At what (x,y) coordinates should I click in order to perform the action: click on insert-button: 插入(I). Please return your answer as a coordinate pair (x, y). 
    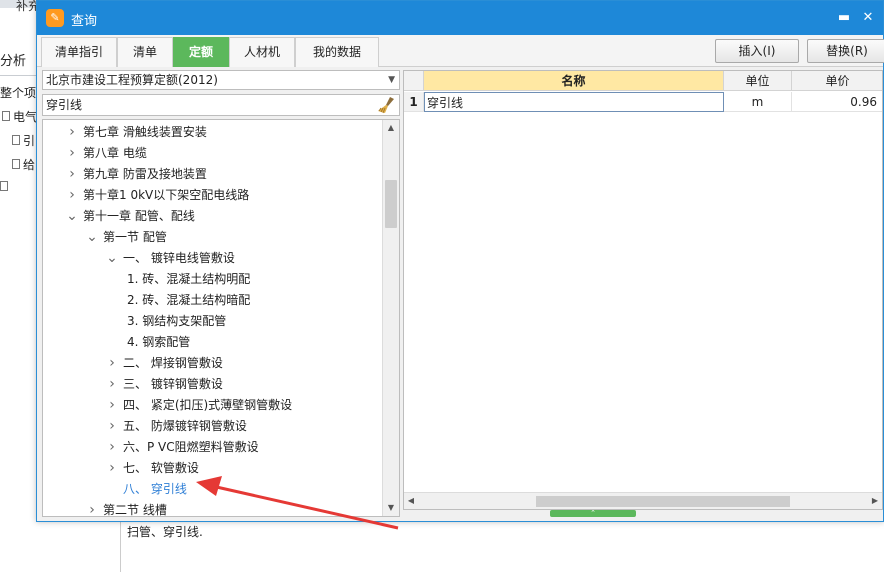
    Looking at the image, I should click on (757, 51).